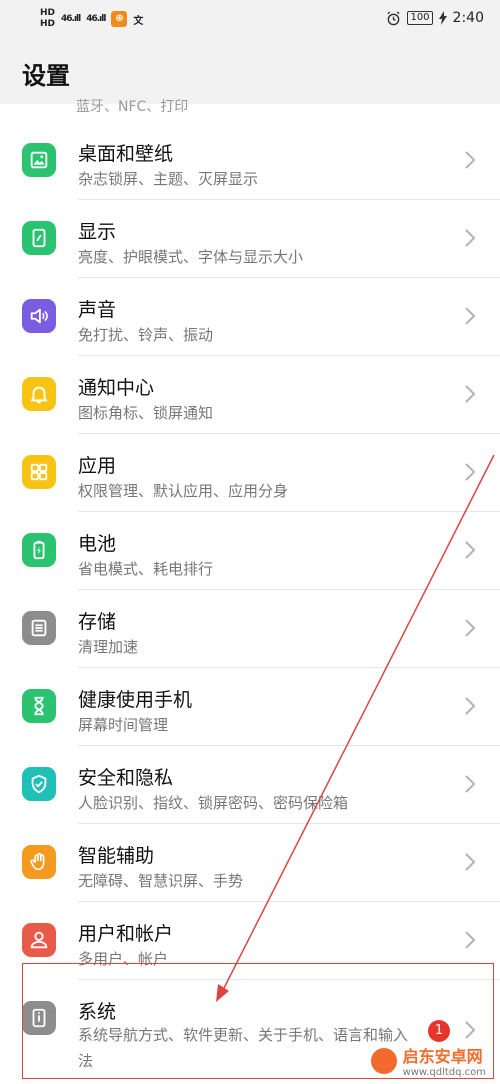 Image resolution: width=500 pixels, height=1084 pixels. Describe the element at coordinates (383, 1060) in the screenshot. I see `watermark-logo-icon` at that location.